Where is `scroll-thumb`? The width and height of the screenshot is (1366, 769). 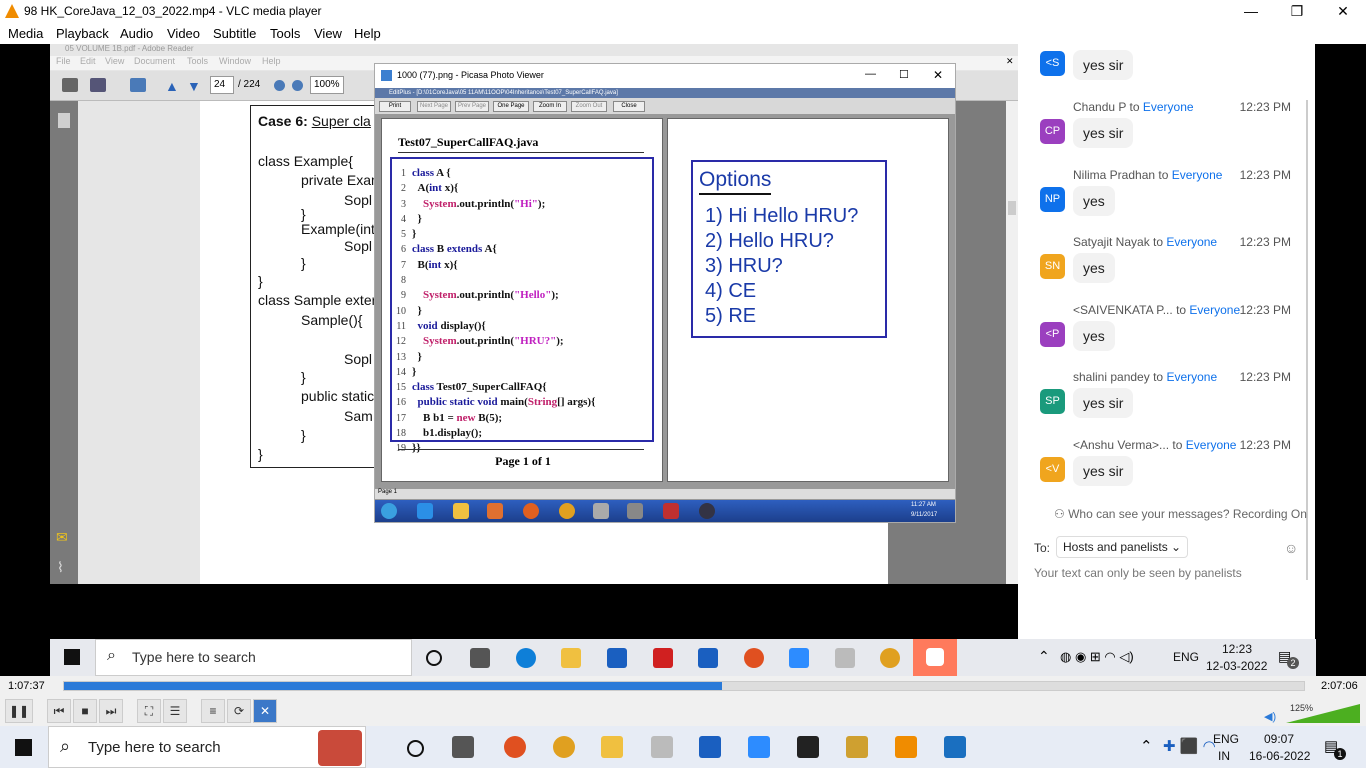 scroll-thumb is located at coordinates (1012, 208).